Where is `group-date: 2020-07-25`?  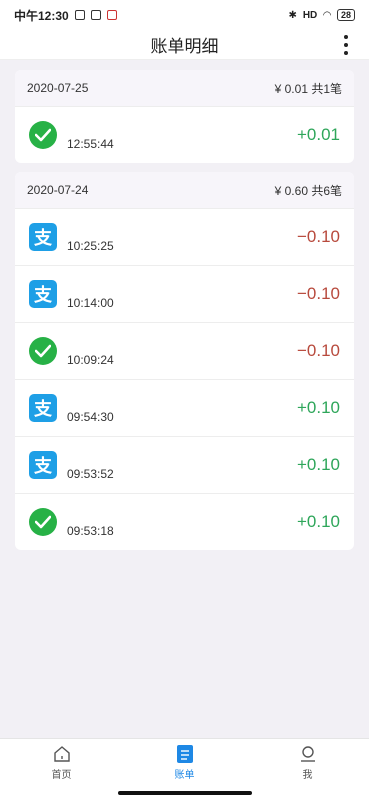 group-date: 2020-07-25 is located at coordinates (58, 88).